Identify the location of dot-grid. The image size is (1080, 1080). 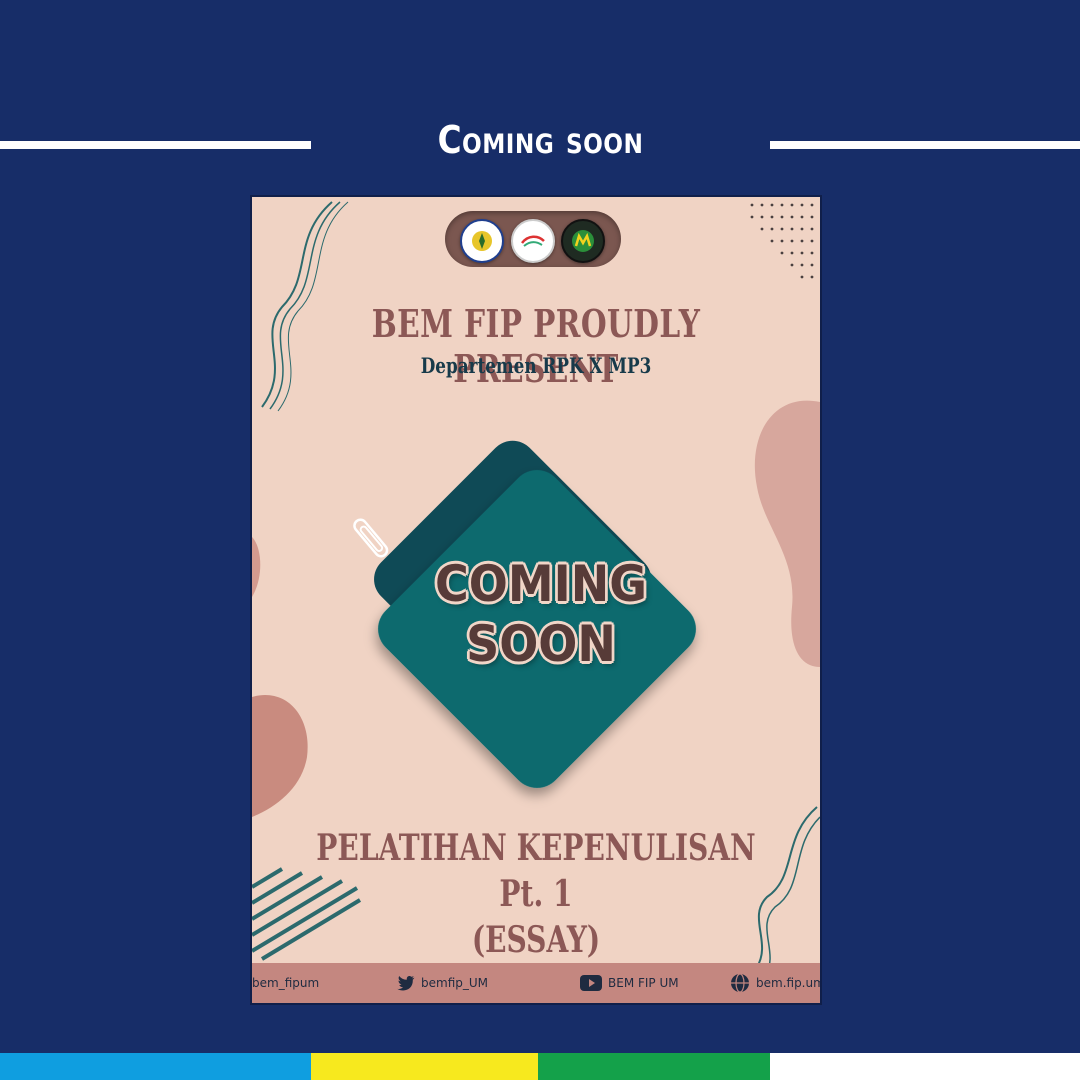
(782, 241).